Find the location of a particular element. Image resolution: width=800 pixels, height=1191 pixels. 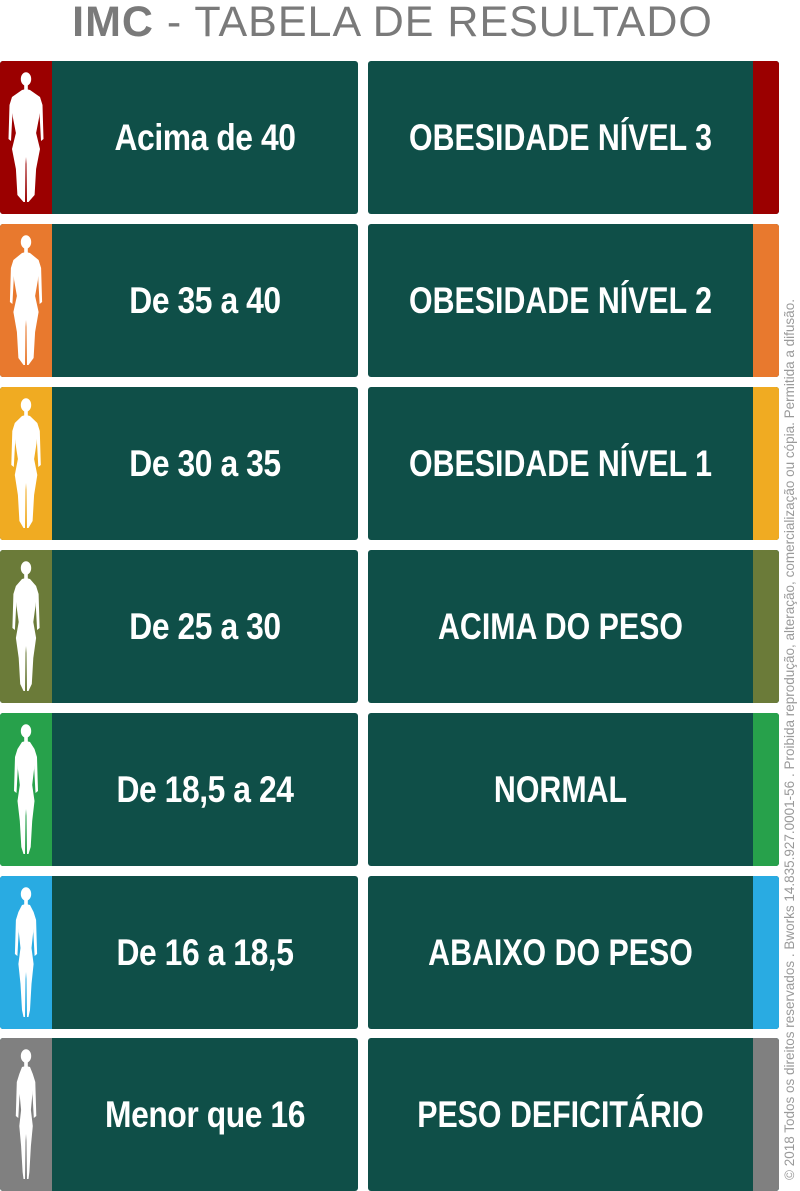

range-cell: De 16 a 18,5 is located at coordinates (179, 952).